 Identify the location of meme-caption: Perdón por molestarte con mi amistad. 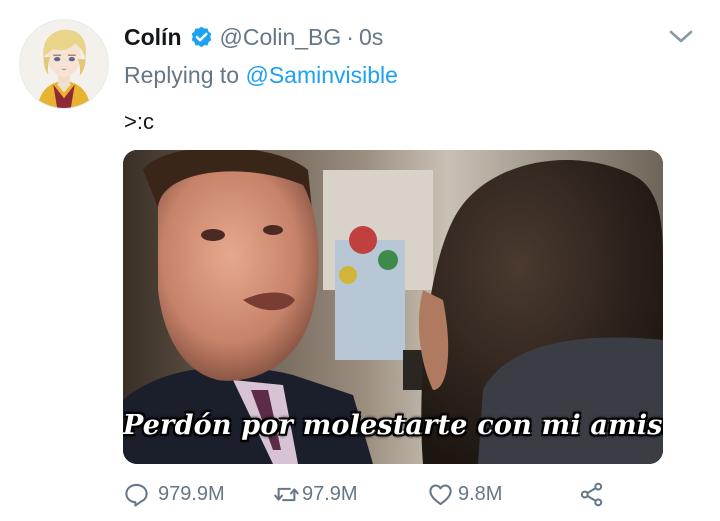
(393, 425).